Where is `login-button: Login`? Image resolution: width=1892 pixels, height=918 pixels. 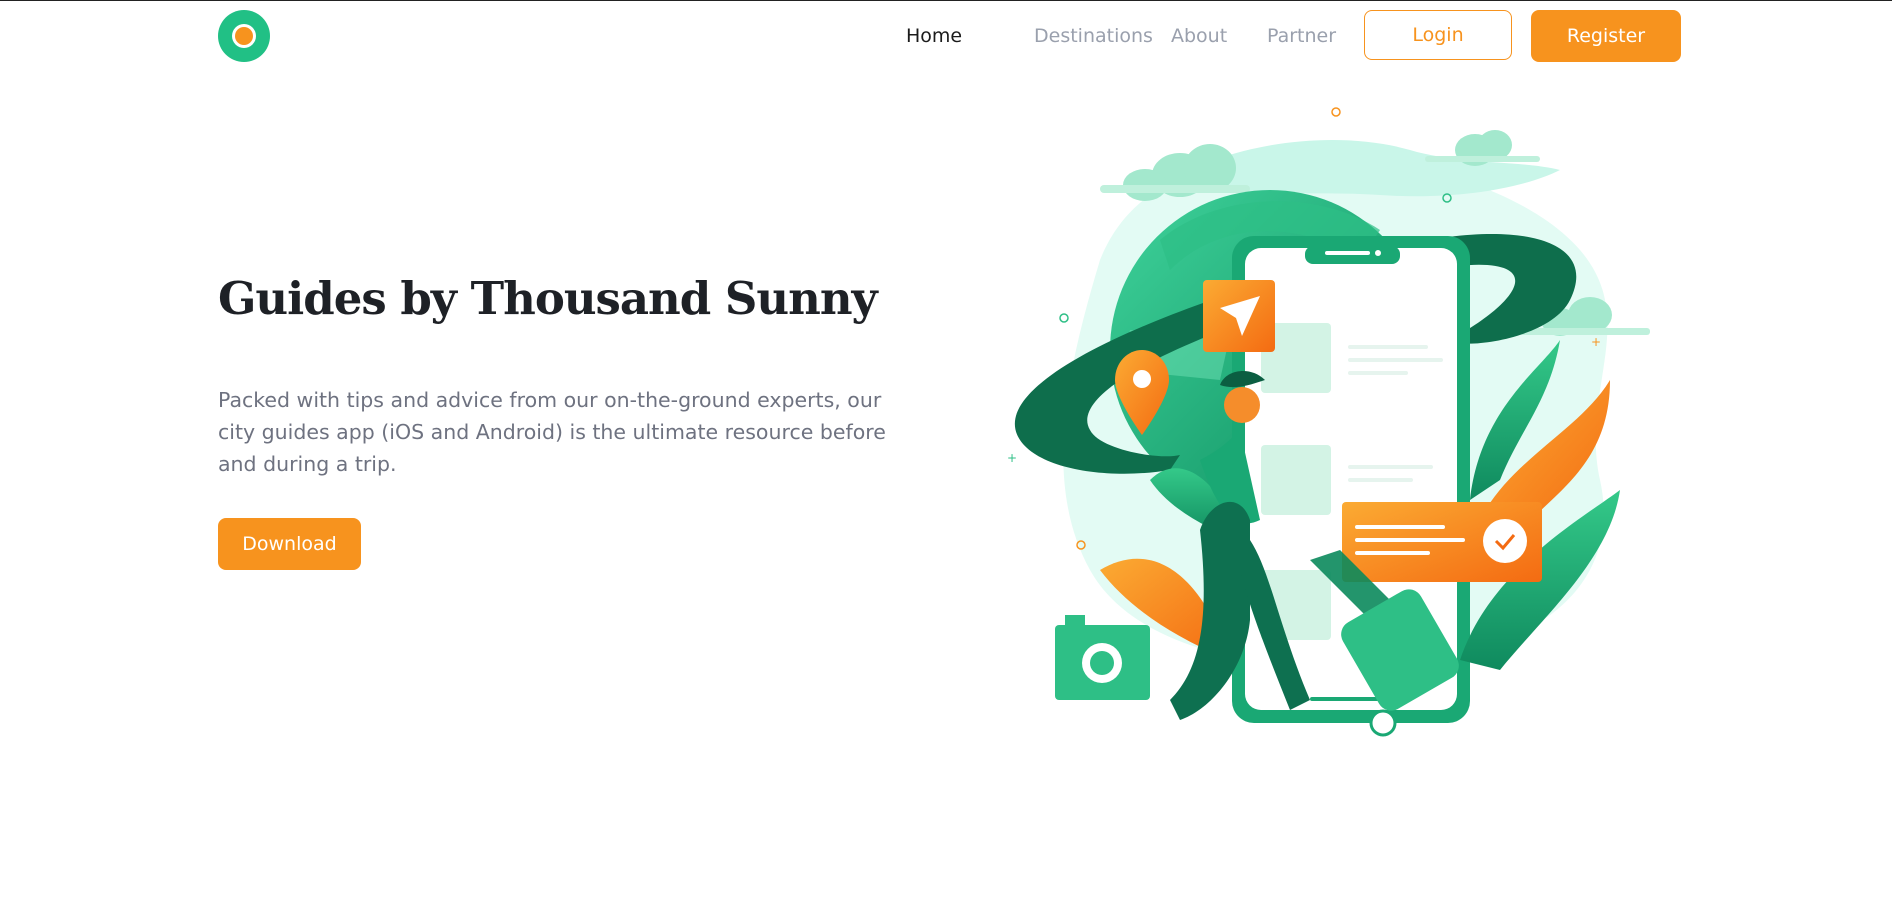 login-button: Login is located at coordinates (1438, 35).